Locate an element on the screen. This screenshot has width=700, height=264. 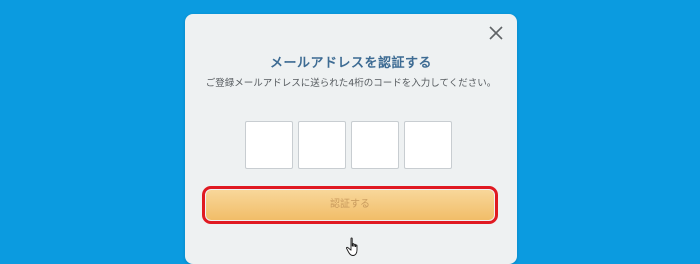
verify-button: 認証する is located at coordinates (350, 205).